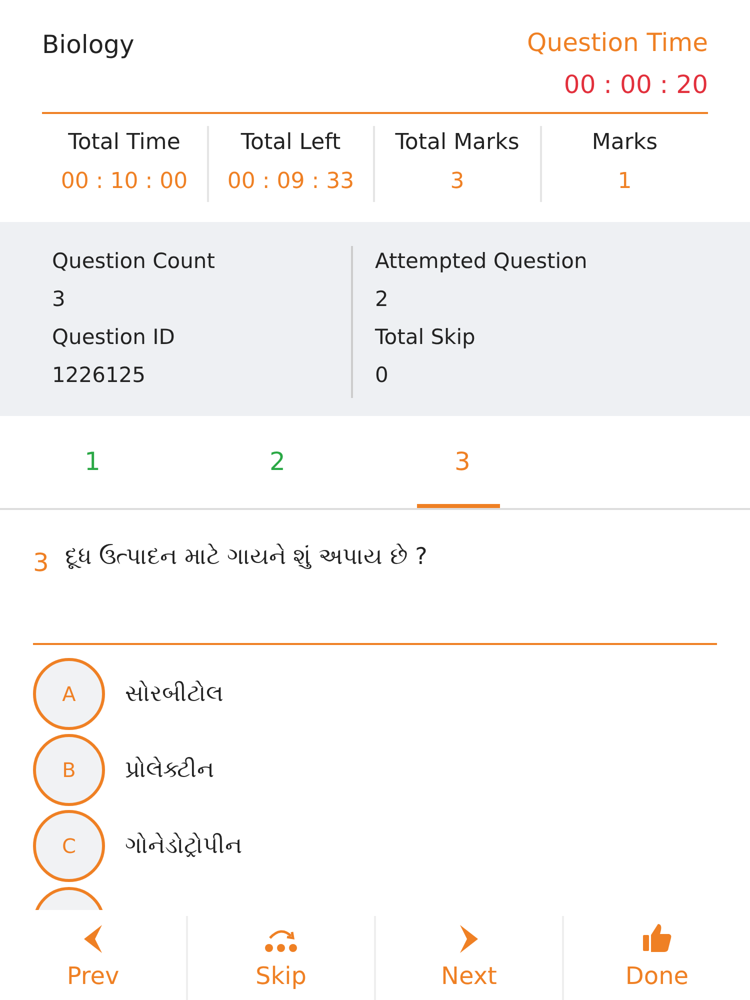  Describe the element at coordinates (290, 143) in the screenshot. I see `stat-label: Total Left` at that location.